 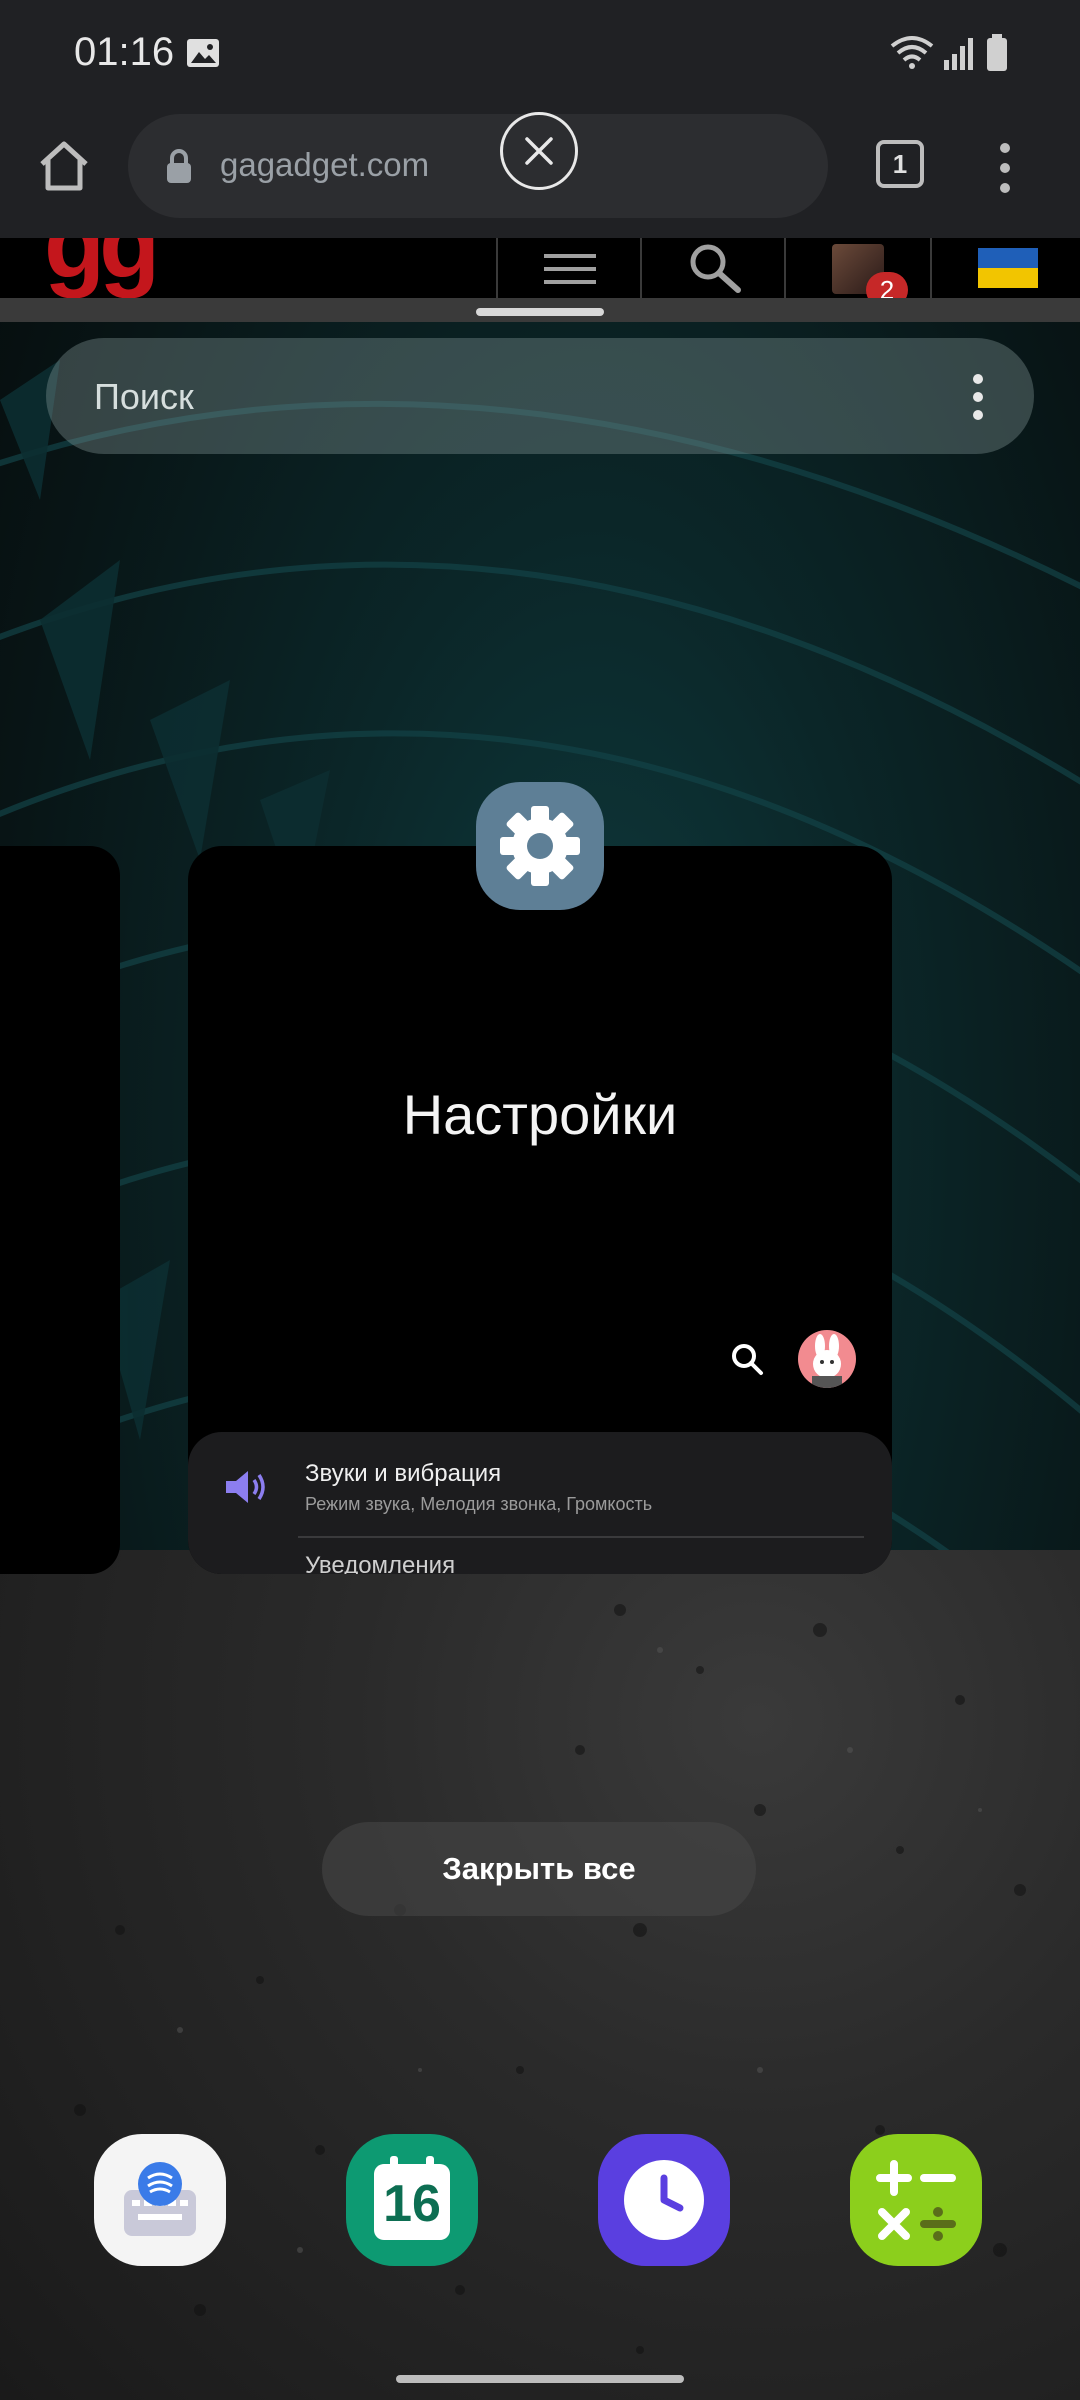 What do you see at coordinates (540, 2379) in the screenshot?
I see `gesture-nav-handle` at bounding box center [540, 2379].